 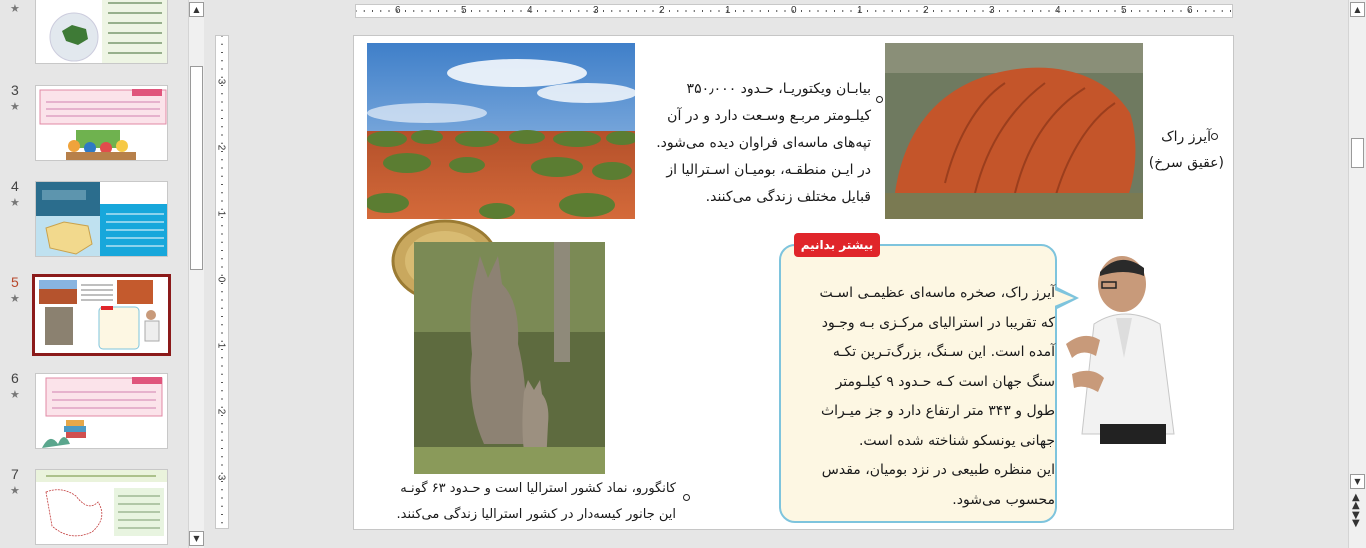 I want to click on label-line: (عقیق سرخ), so click(x=1186, y=163).